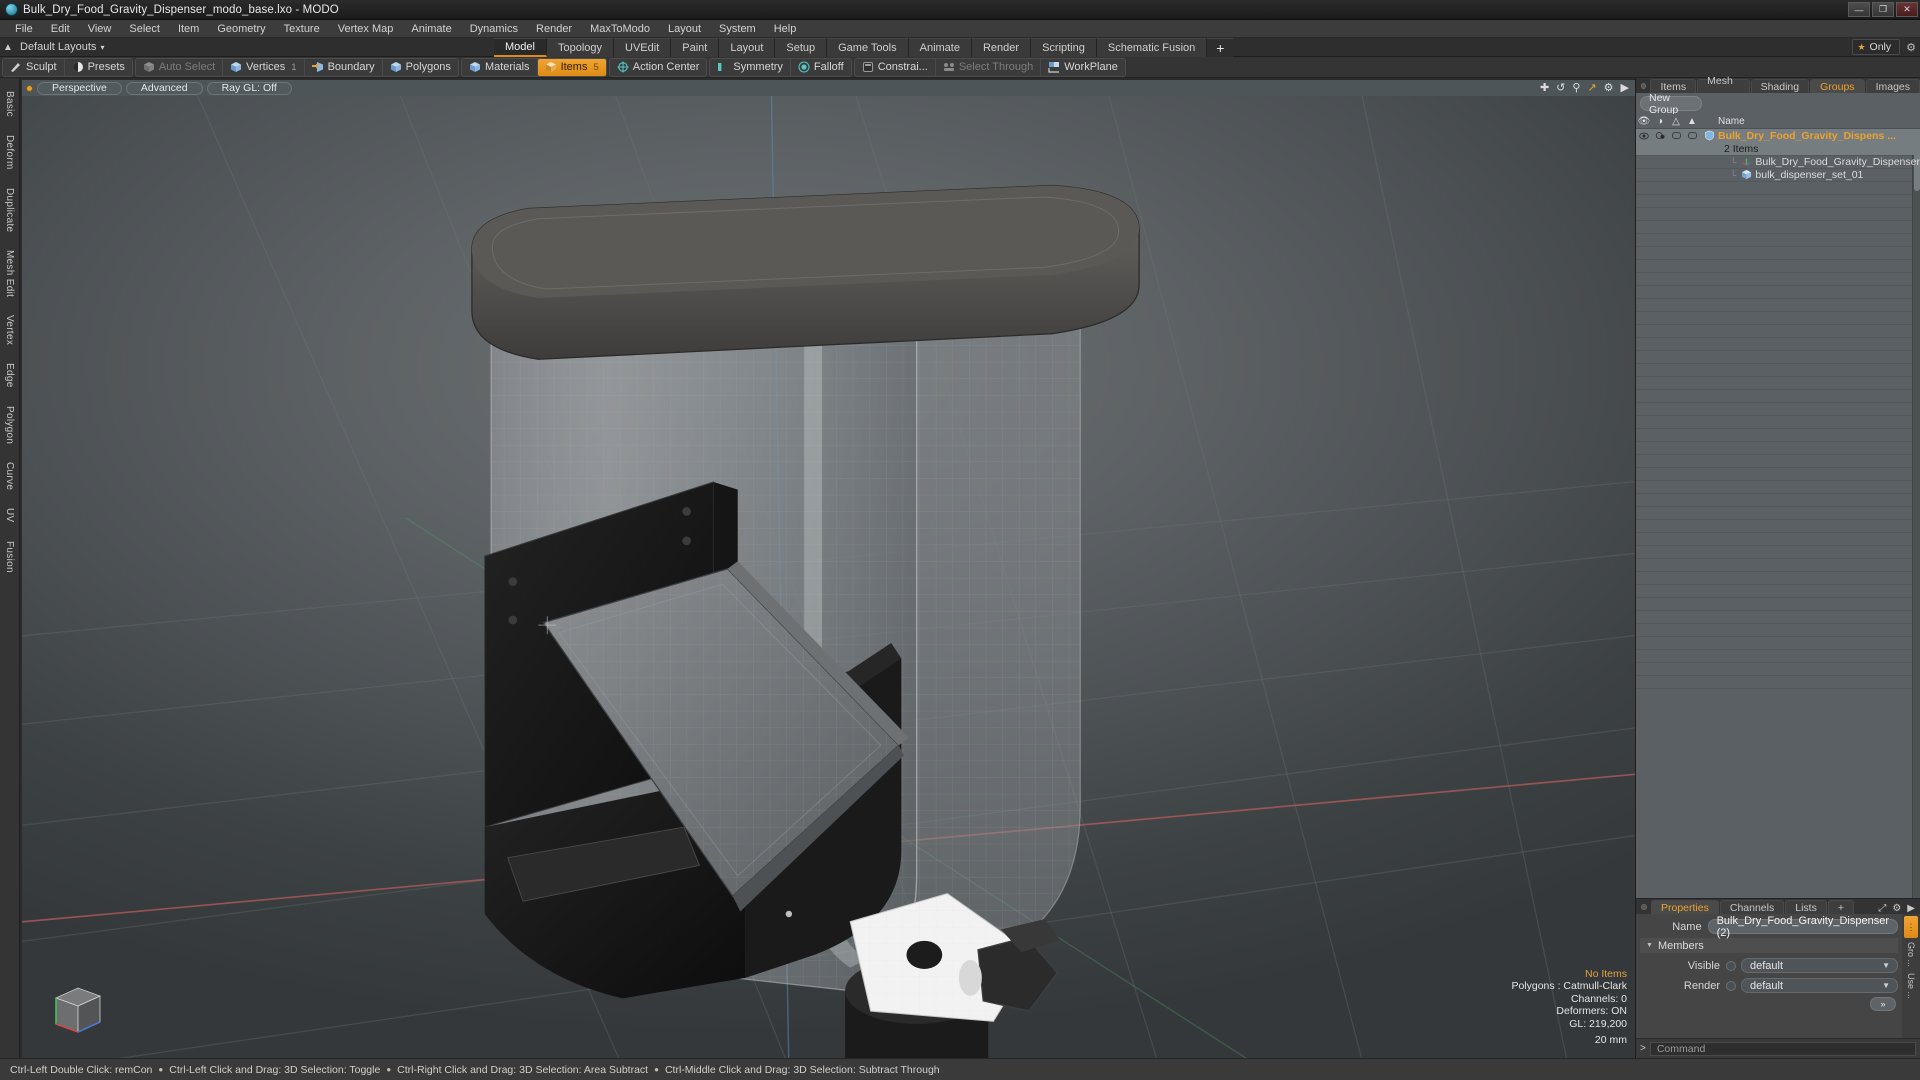  Describe the element at coordinates (420, 67) in the screenshot. I see `toolbar-item-polygons: Polygons` at that location.